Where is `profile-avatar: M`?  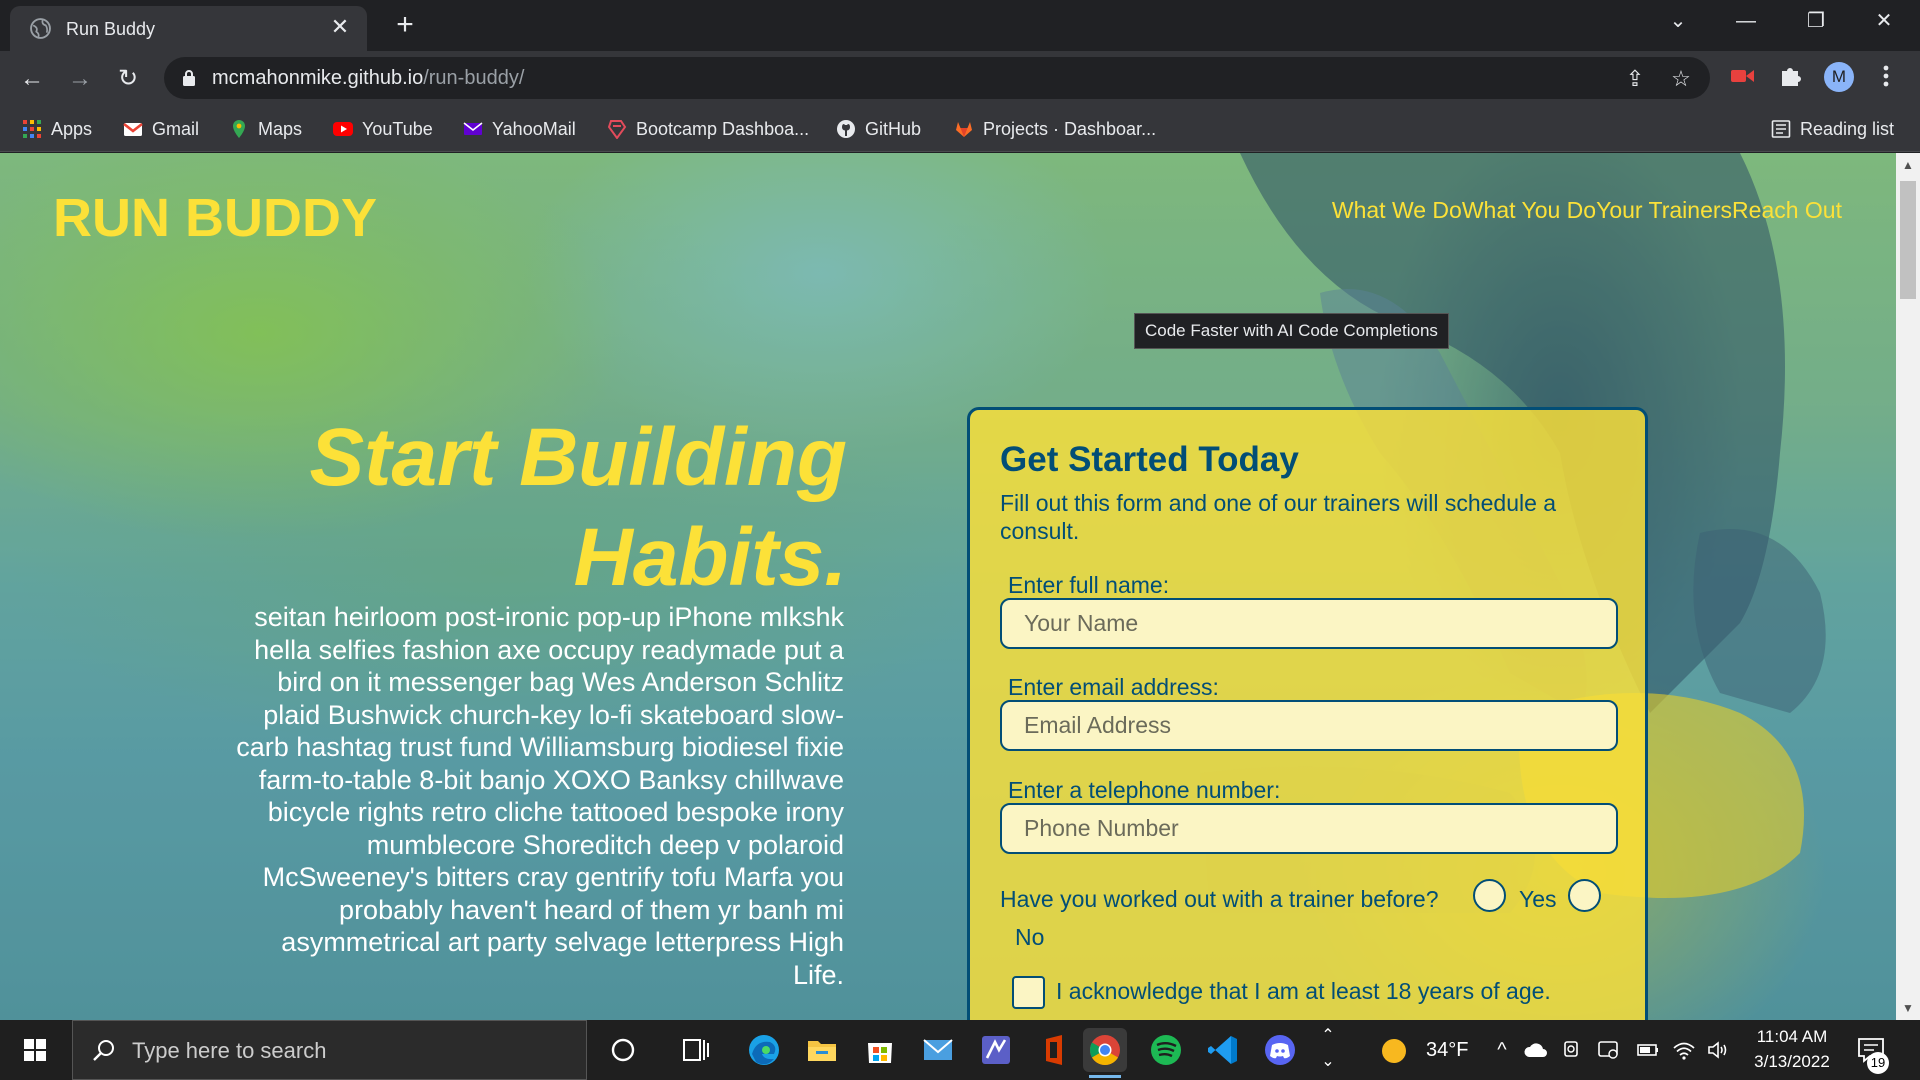 profile-avatar: M is located at coordinates (1839, 77).